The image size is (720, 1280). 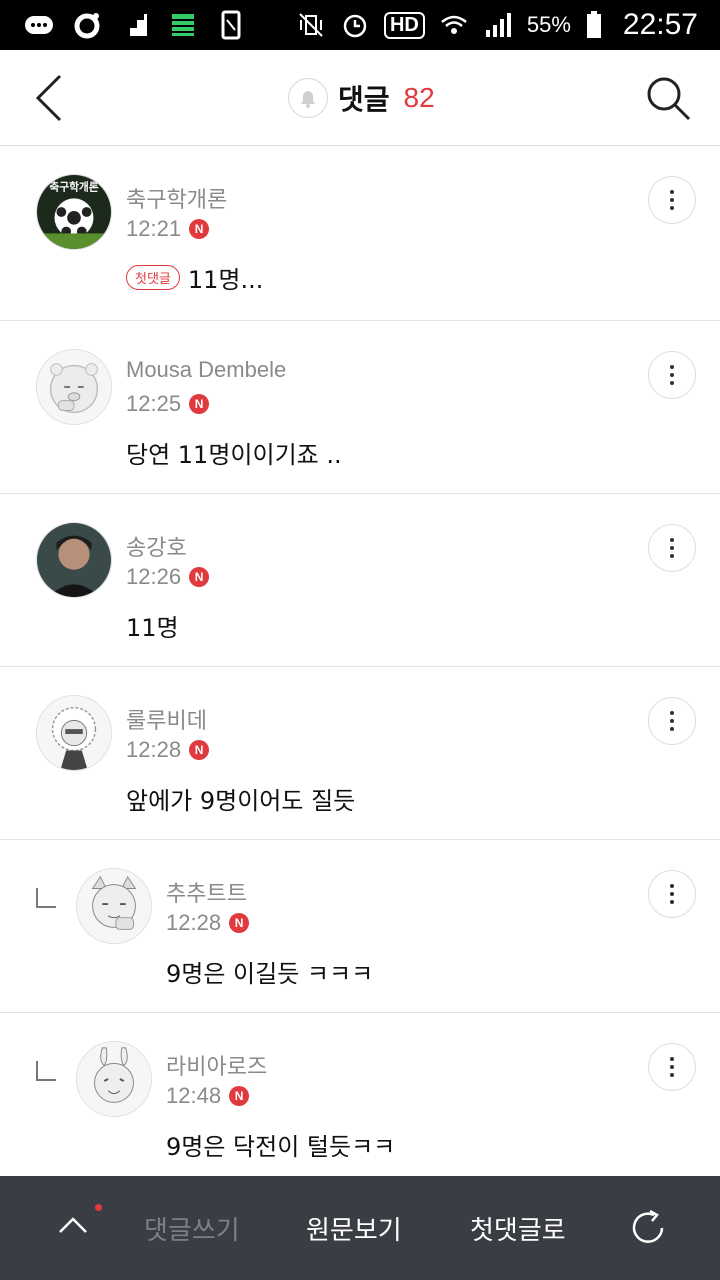 What do you see at coordinates (154, 576) in the screenshot?
I see `comment-time: 12:26` at bounding box center [154, 576].